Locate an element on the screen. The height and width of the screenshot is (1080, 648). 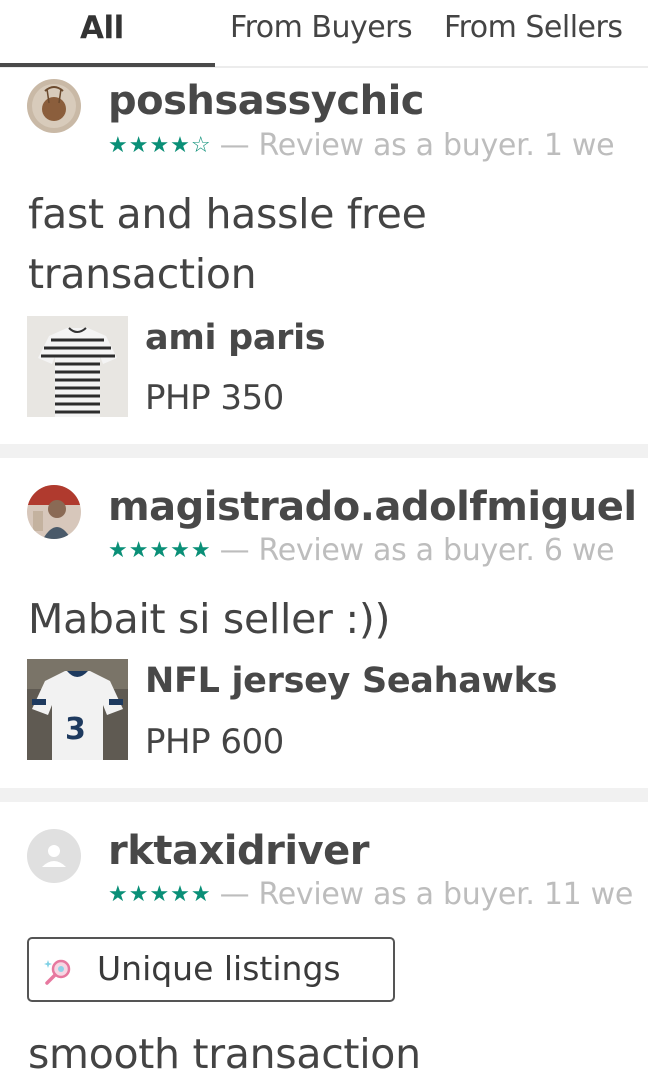
review-meta: ★★★★★ — Review as a buyer. 11 we is located at coordinates (370, 894).